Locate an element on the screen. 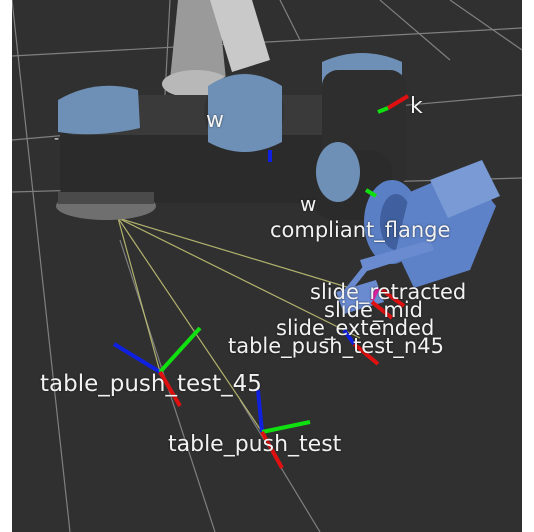 This screenshot has height=532, width=534. frame-label-wrist-upper: w is located at coordinates (215, 120).